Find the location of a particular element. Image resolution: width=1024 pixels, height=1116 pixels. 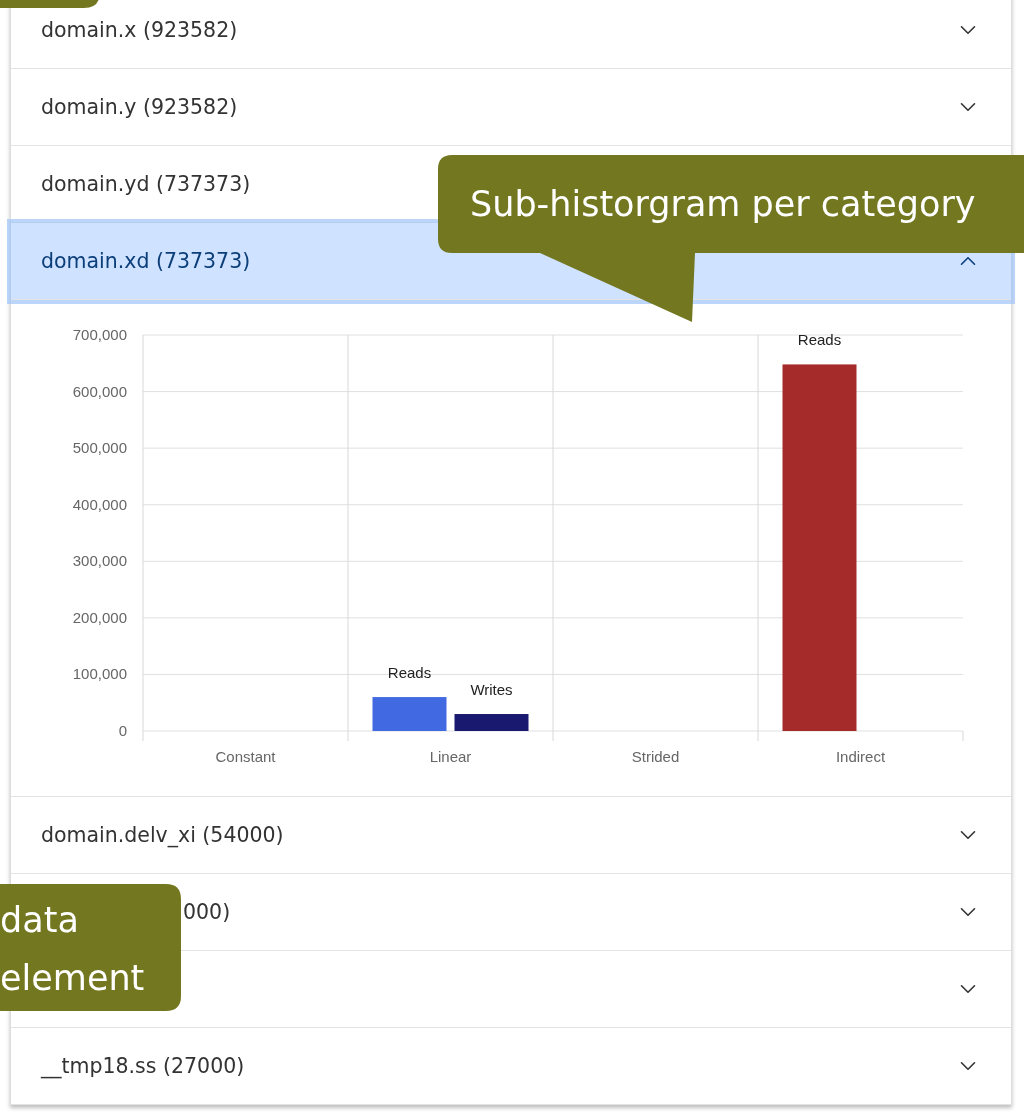

axis-tick-label: Indirect is located at coordinates (860, 756).